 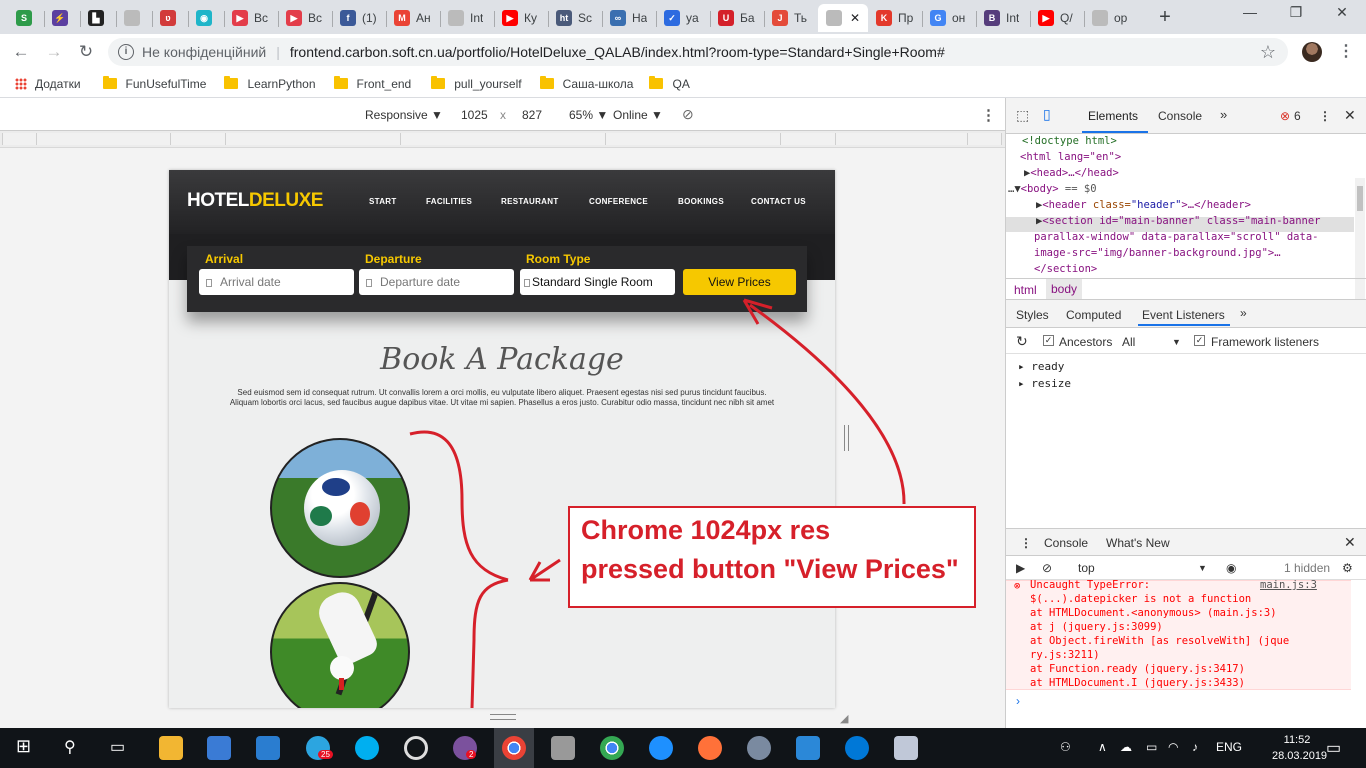 What do you see at coordinates (413, 18) in the screenshot?
I see `browser-tab: M Ан` at bounding box center [413, 18].